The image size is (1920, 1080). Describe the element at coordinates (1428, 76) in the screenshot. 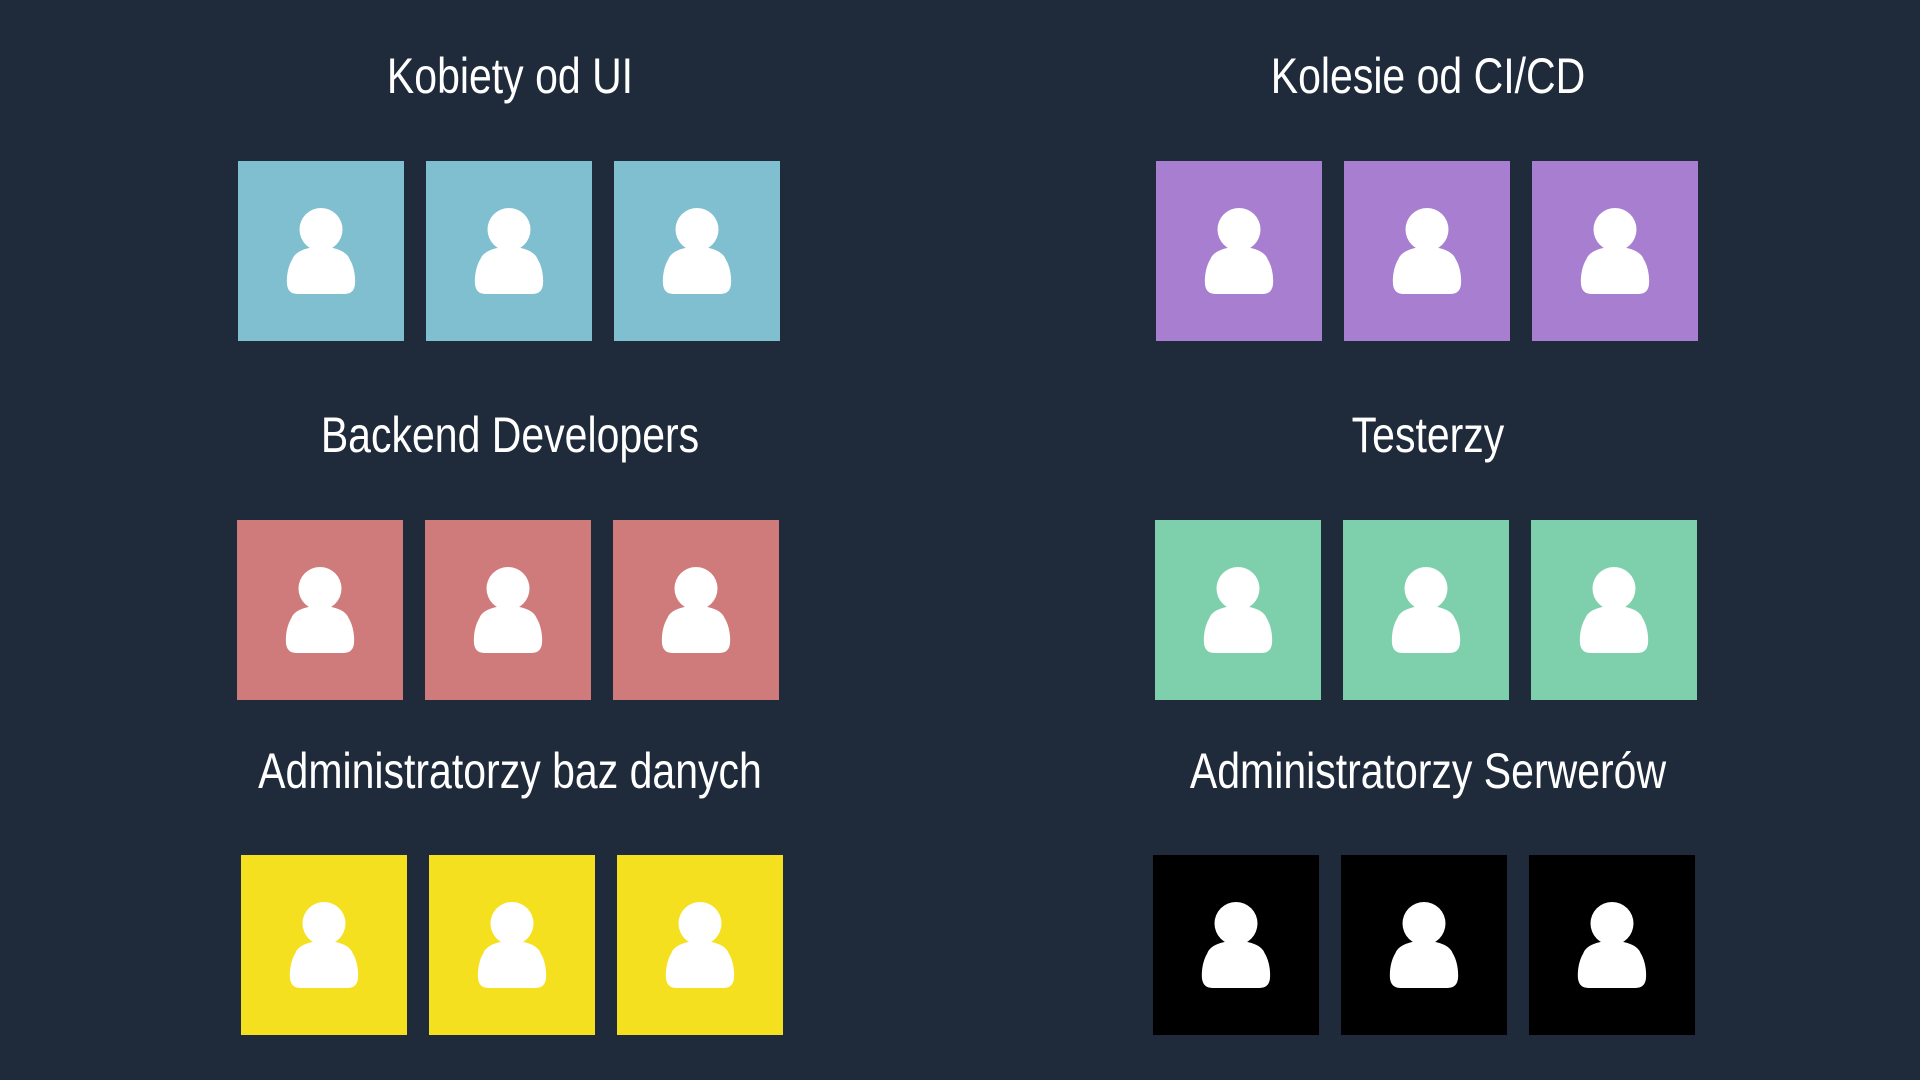

I see `group-title: Kolesie od CI/CD` at that location.